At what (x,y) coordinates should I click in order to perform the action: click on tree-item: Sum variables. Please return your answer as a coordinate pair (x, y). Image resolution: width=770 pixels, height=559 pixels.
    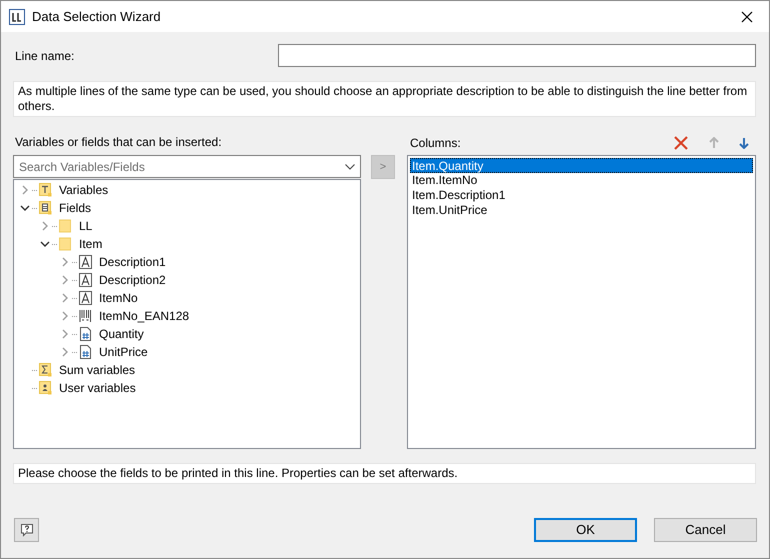
    Looking at the image, I should click on (97, 370).